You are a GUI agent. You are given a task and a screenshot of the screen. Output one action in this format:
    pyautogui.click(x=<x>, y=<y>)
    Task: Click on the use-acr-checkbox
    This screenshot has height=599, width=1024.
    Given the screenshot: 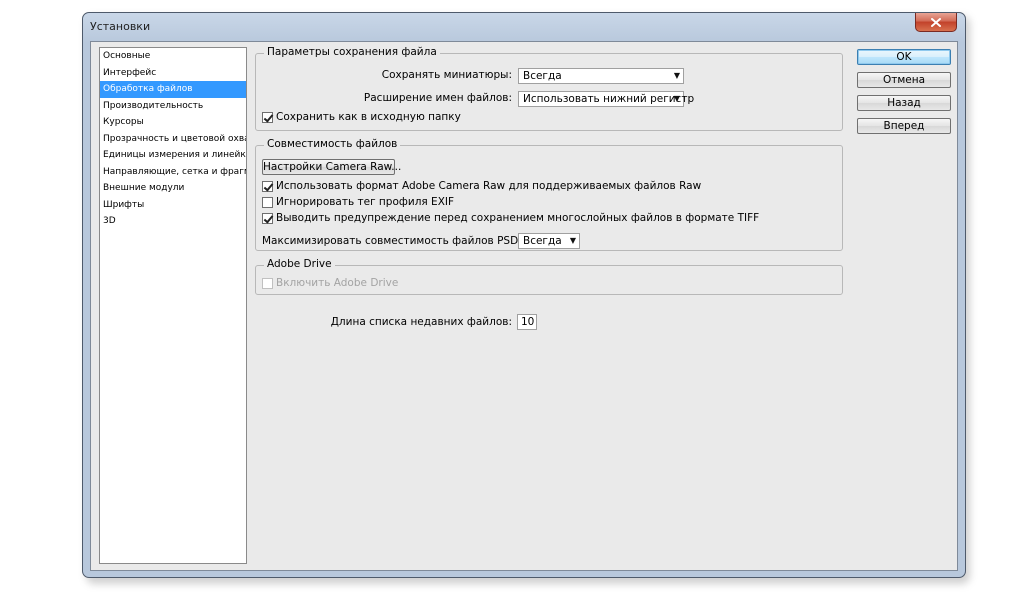 What is the action you would take?
    pyautogui.click(x=267, y=186)
    